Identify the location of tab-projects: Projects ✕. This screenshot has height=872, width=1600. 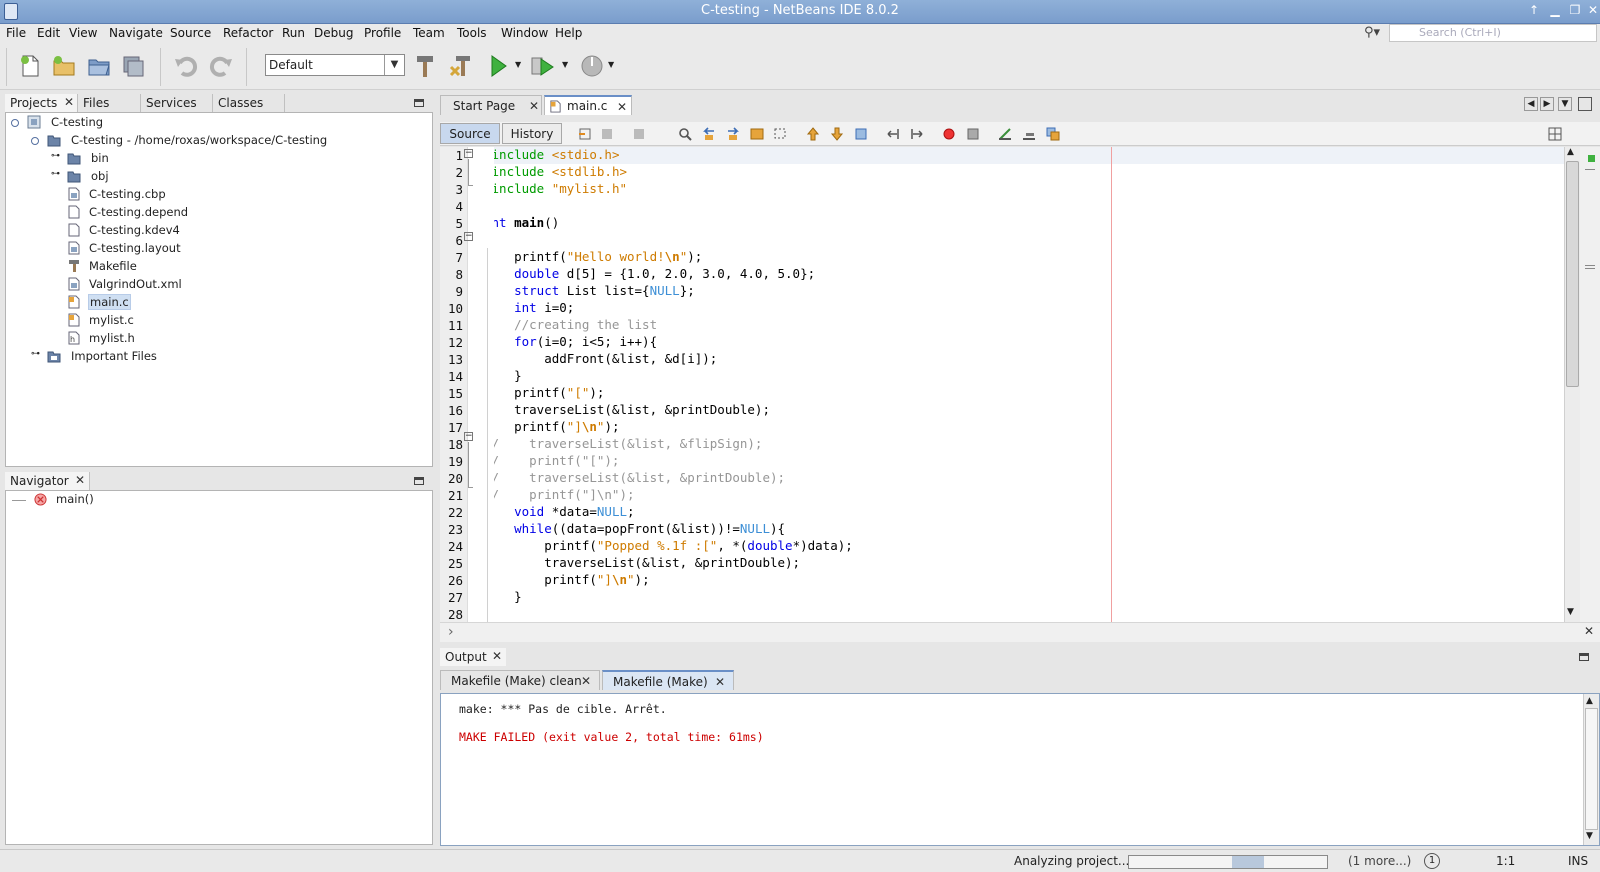
(41, 103).